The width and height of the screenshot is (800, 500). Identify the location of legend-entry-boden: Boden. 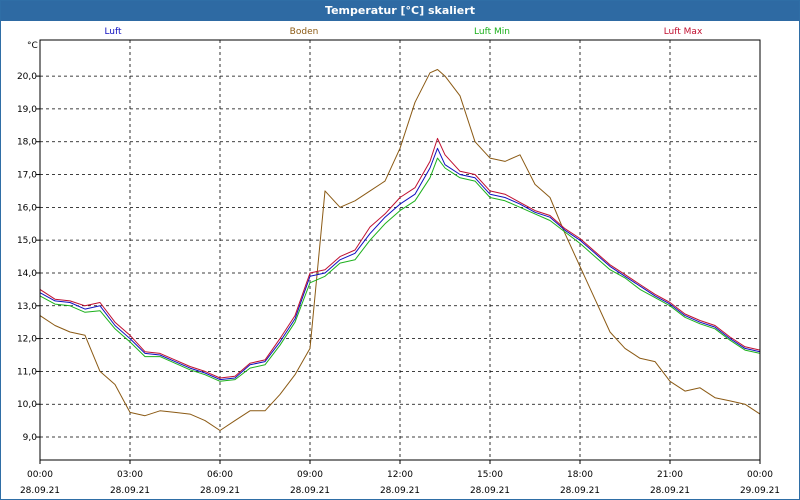
(304, 32).